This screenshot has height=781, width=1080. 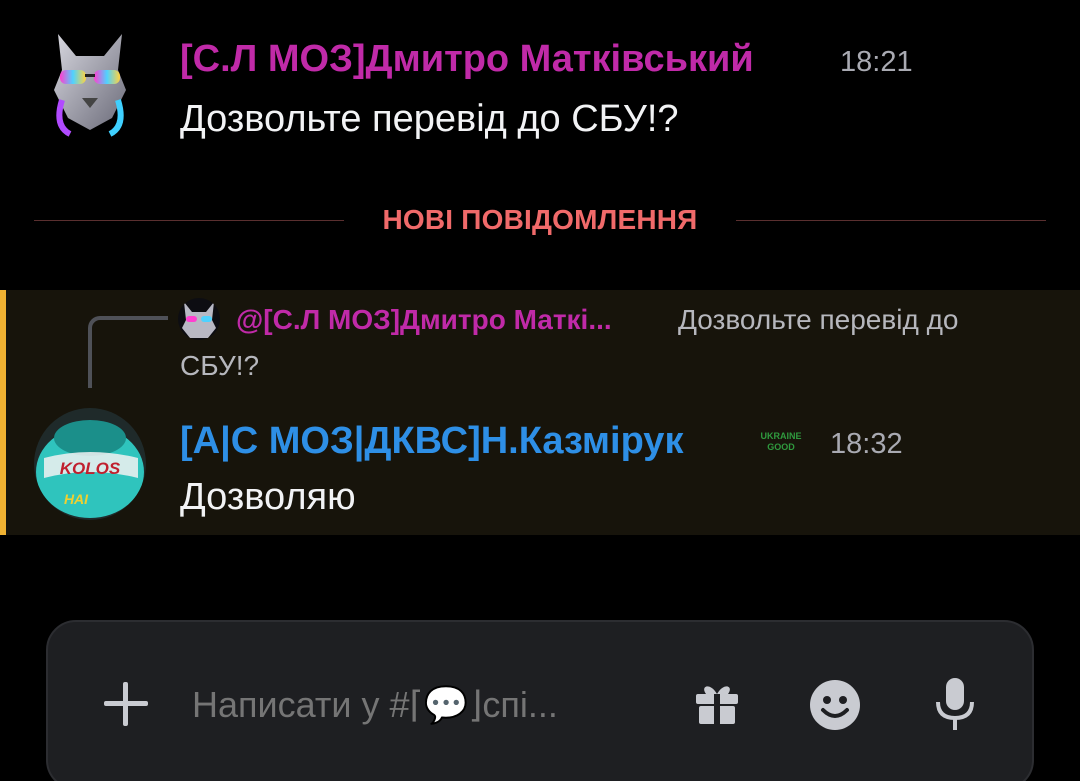 I want to click on message-author: [А|С МОЗ|ДКВС]Н.Казмірук, so click(x=431, y=441).